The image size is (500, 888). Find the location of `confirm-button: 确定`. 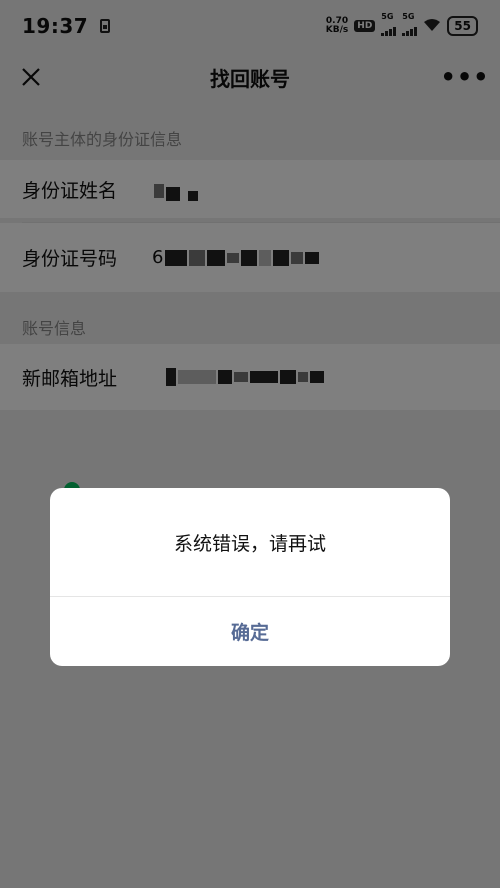

confirm-button: 确定 is located at coordinates (250, 631).